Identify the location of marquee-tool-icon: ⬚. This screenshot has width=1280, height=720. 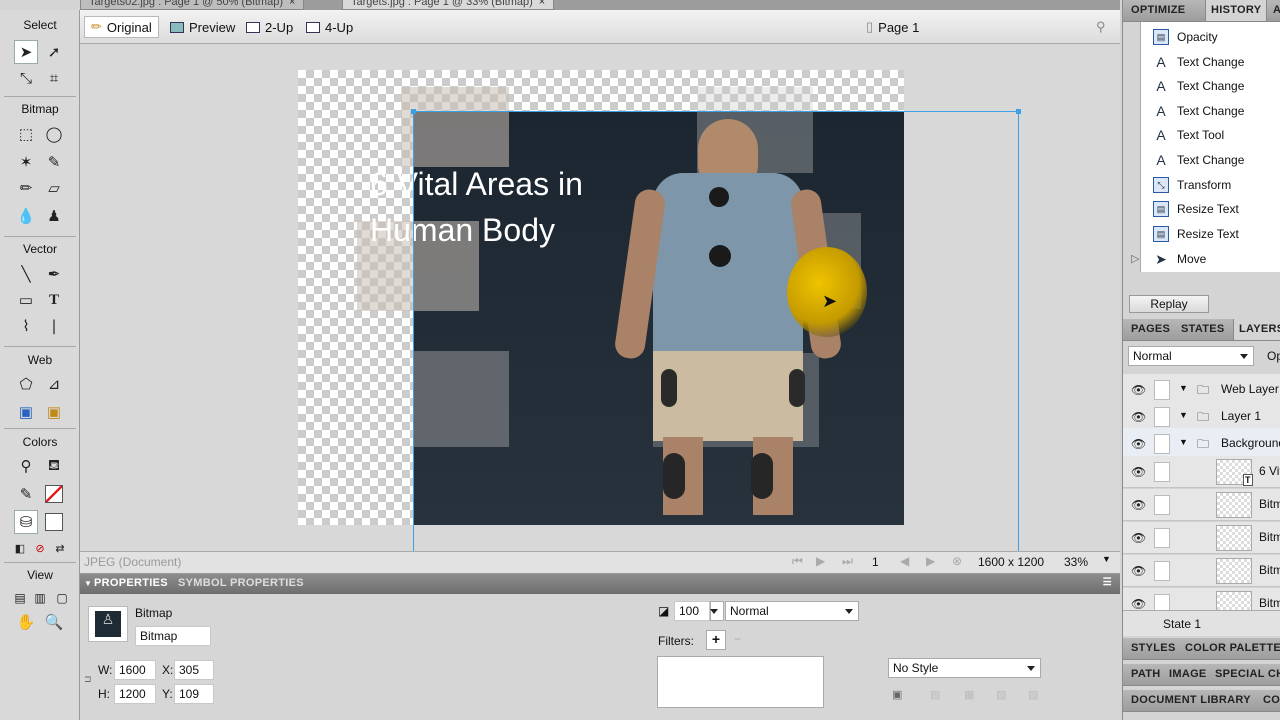
(26, 134).